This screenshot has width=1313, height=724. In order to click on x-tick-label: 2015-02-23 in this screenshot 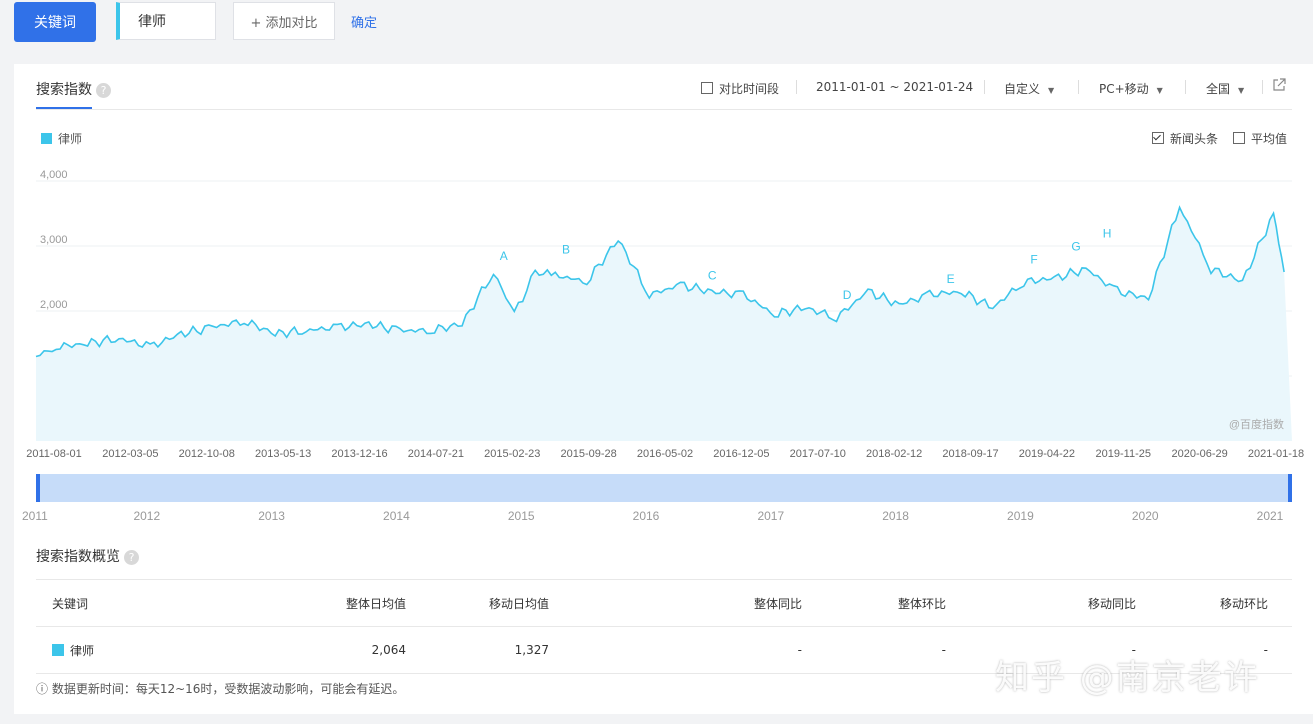, I will do `click(512, 454)`.